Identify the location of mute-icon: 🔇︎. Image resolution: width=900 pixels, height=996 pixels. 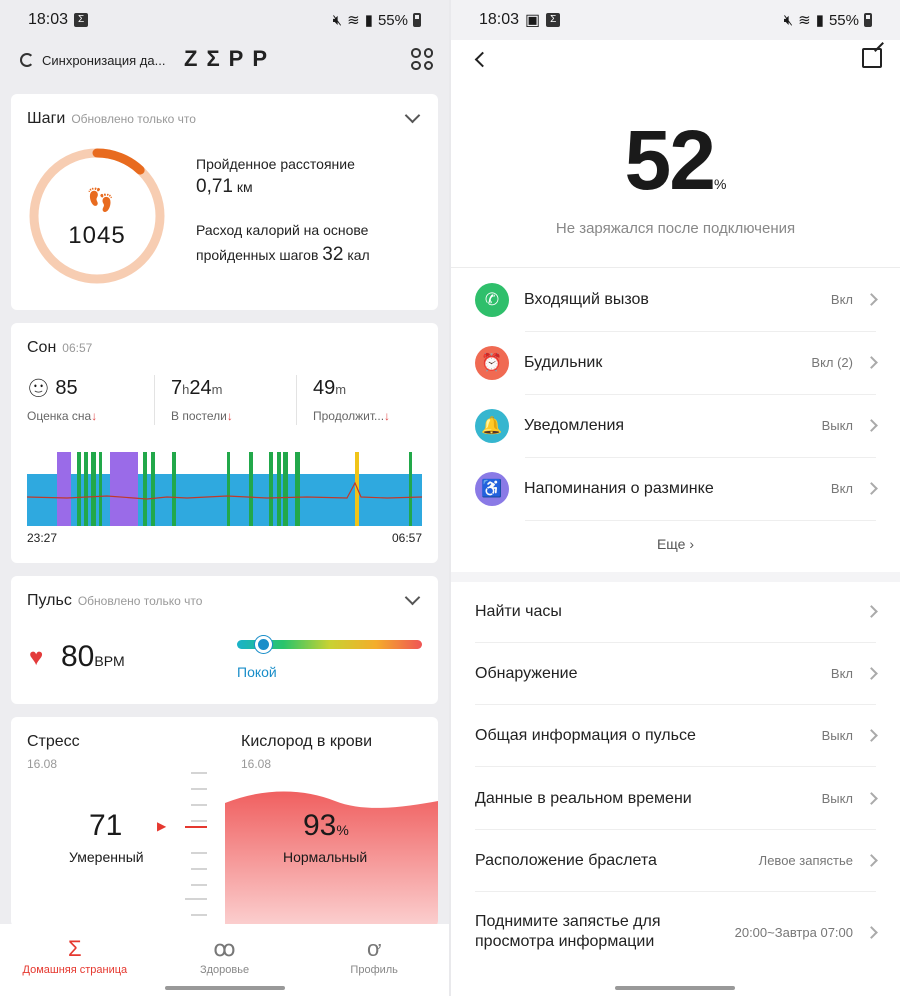
(337, 20).